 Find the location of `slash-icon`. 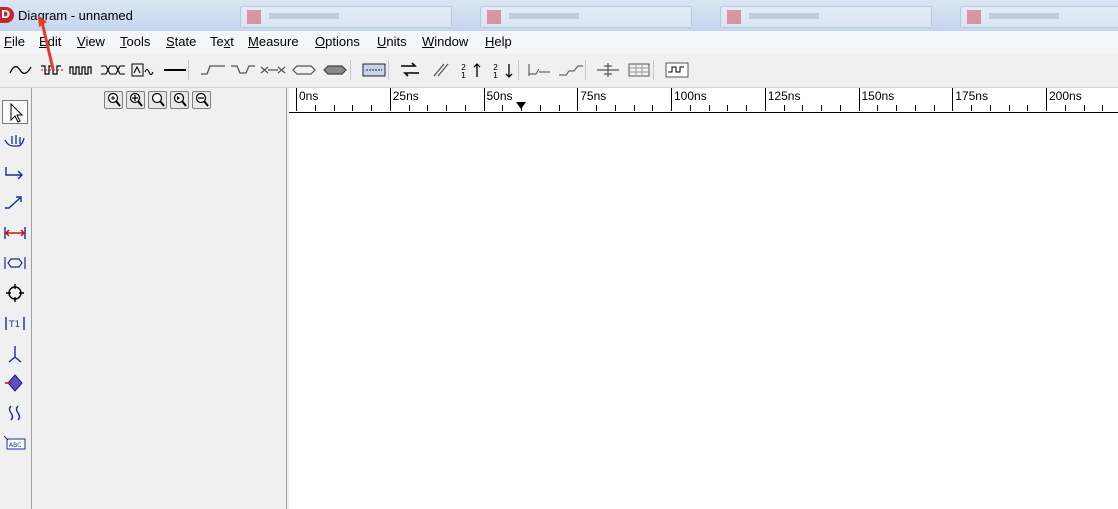

slash-icon is located at coordinates (441, 70).